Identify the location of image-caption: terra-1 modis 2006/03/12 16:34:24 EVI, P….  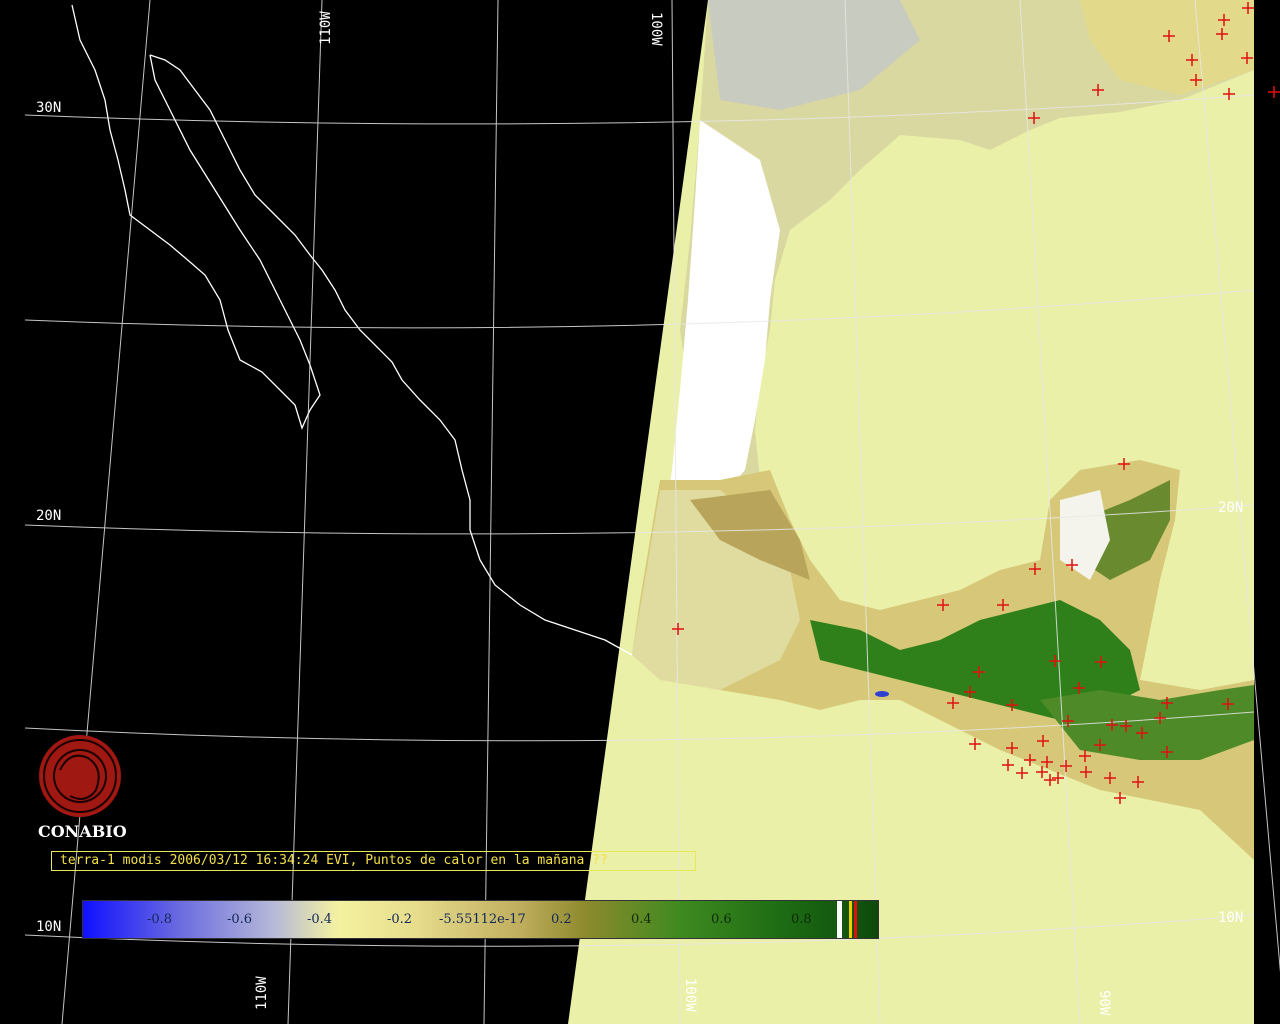
(373, 861).